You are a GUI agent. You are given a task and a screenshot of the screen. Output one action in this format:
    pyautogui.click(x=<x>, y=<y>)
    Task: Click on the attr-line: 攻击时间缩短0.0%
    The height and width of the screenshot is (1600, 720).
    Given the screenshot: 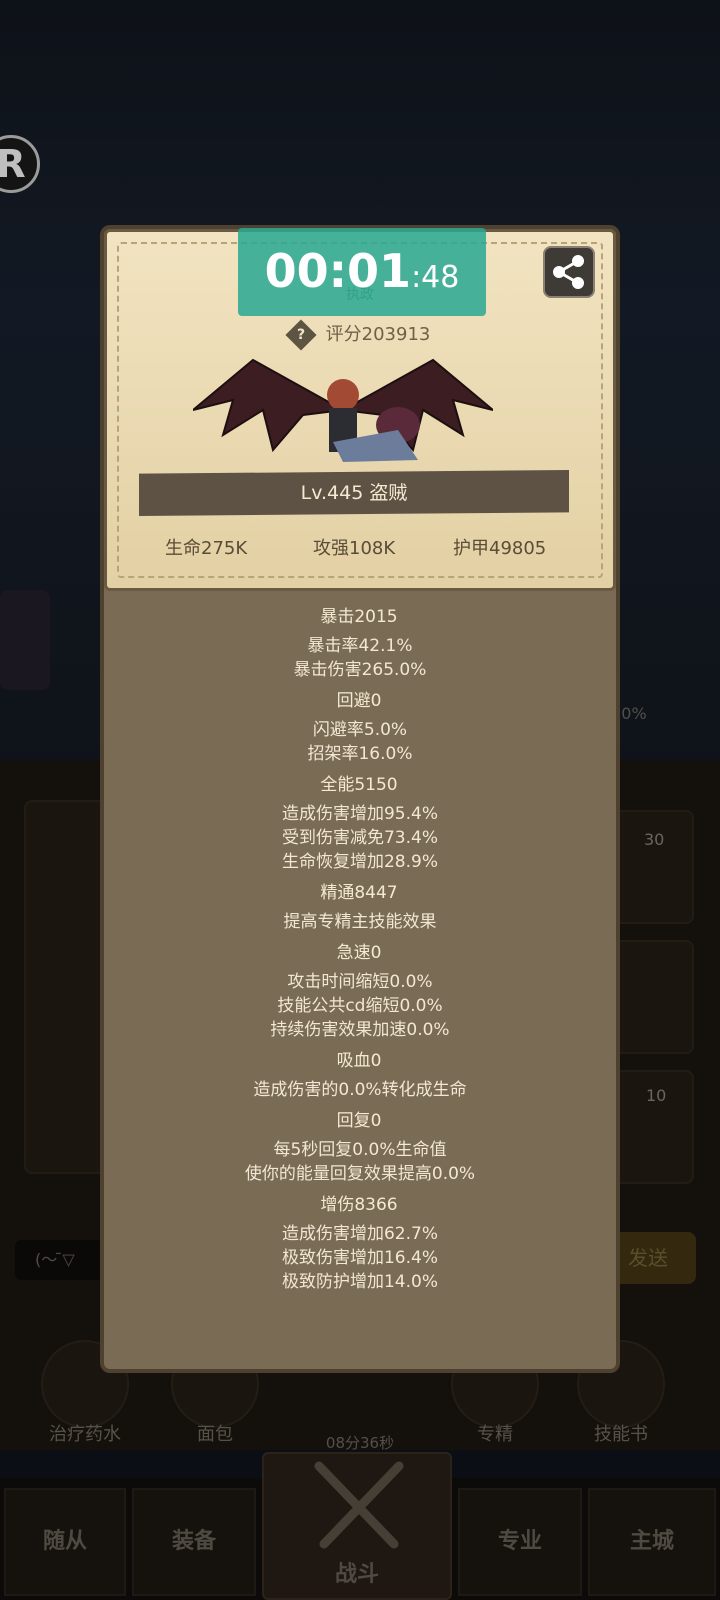 What is the action you would take?
    pyautogui.click(x=360, y=982)
    